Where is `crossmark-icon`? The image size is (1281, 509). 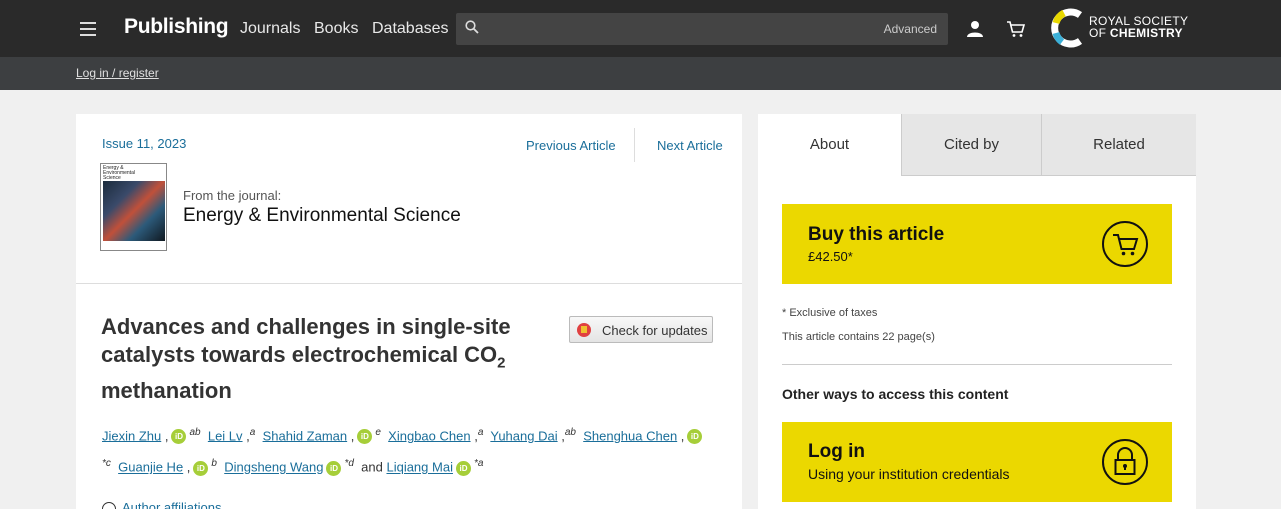
crossmark-icon is located at coordinates (584, 330).